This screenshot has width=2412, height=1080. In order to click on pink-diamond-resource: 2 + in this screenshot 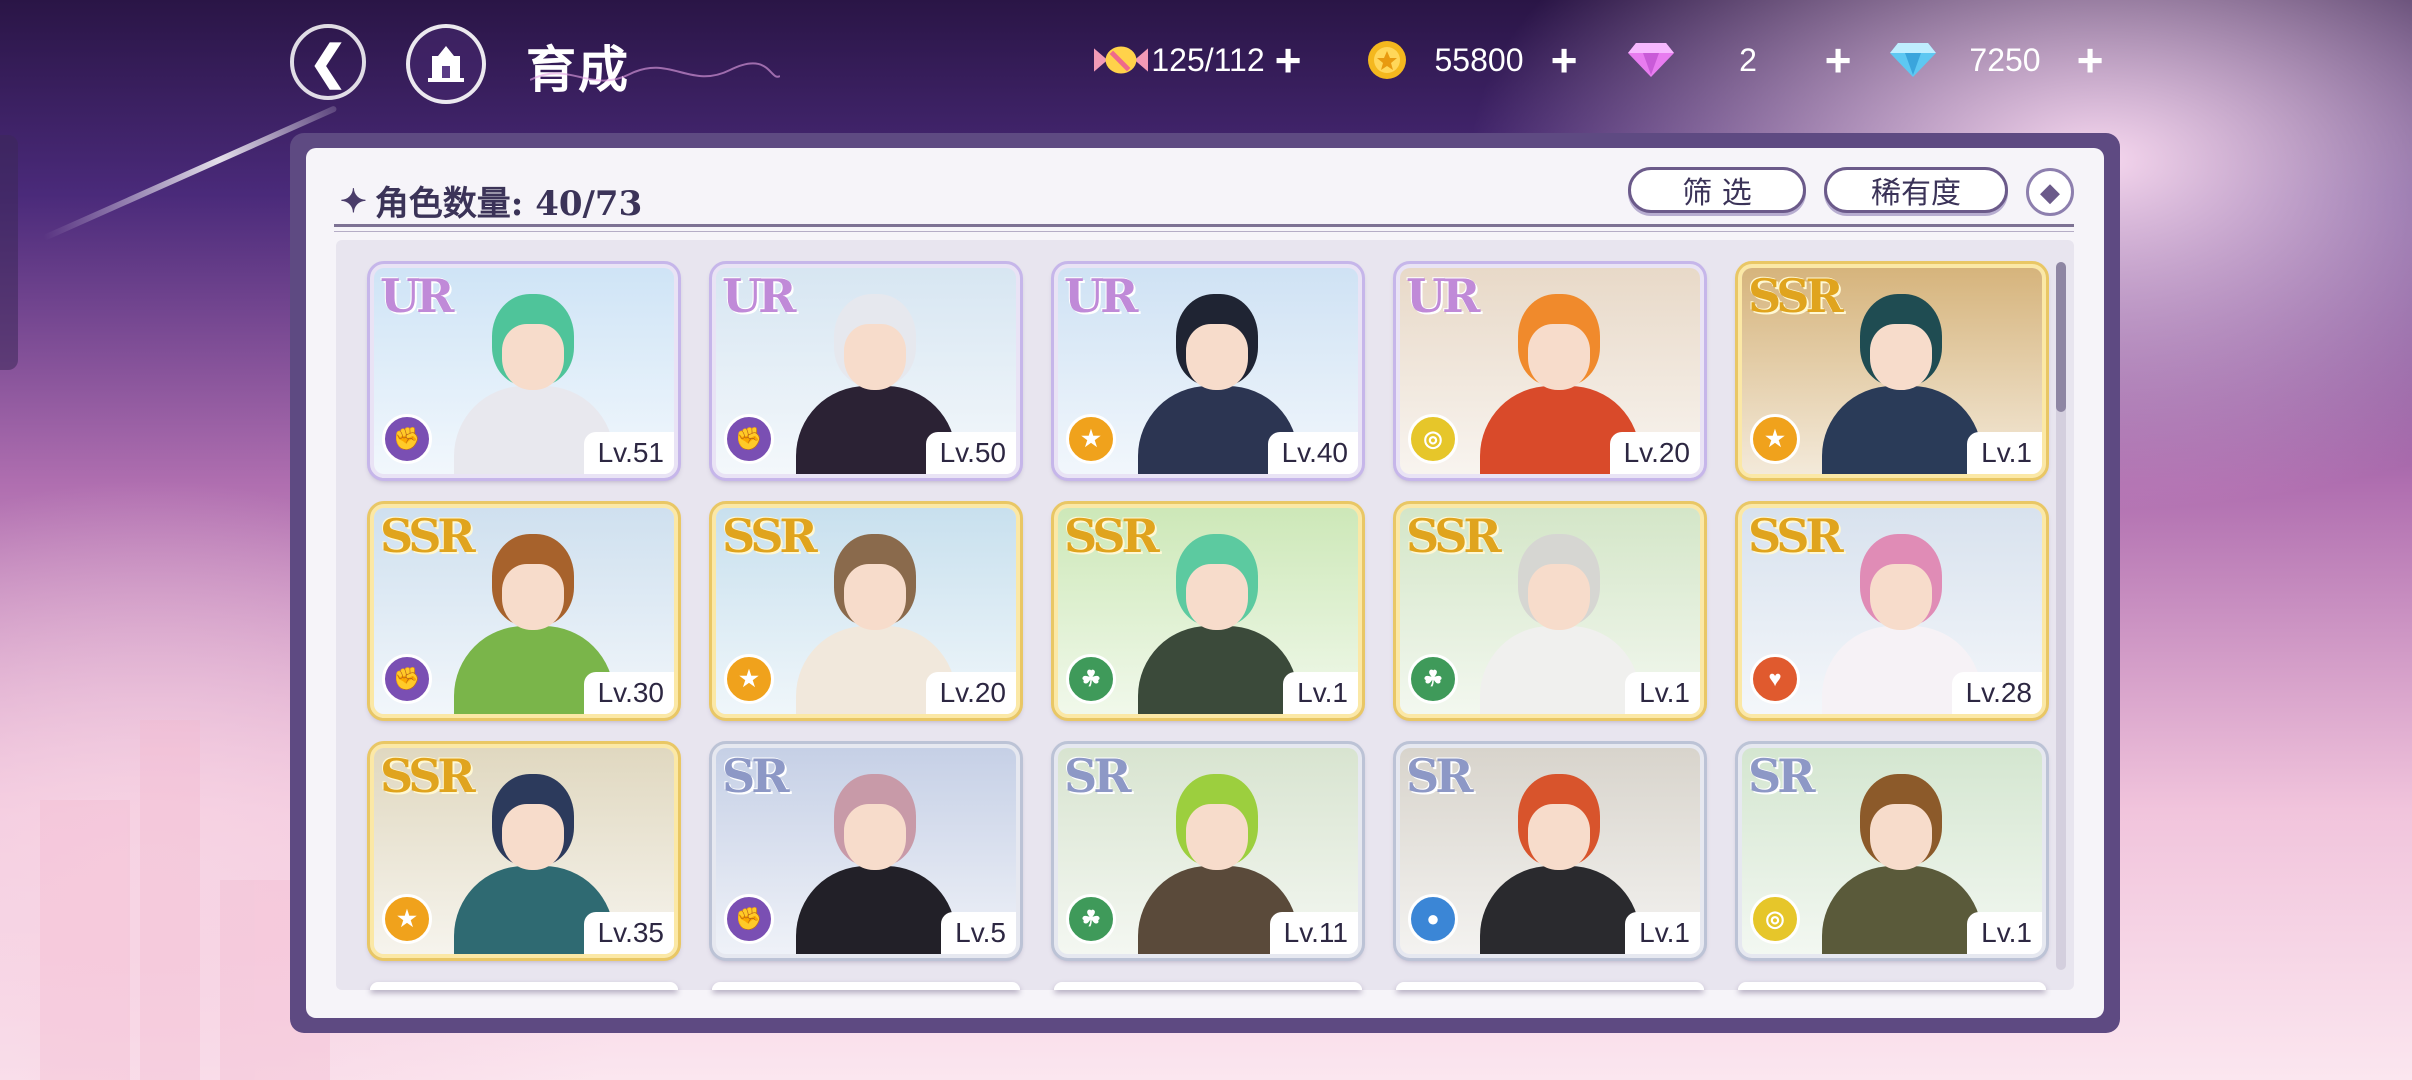, I will do `click(1741, 60)`.